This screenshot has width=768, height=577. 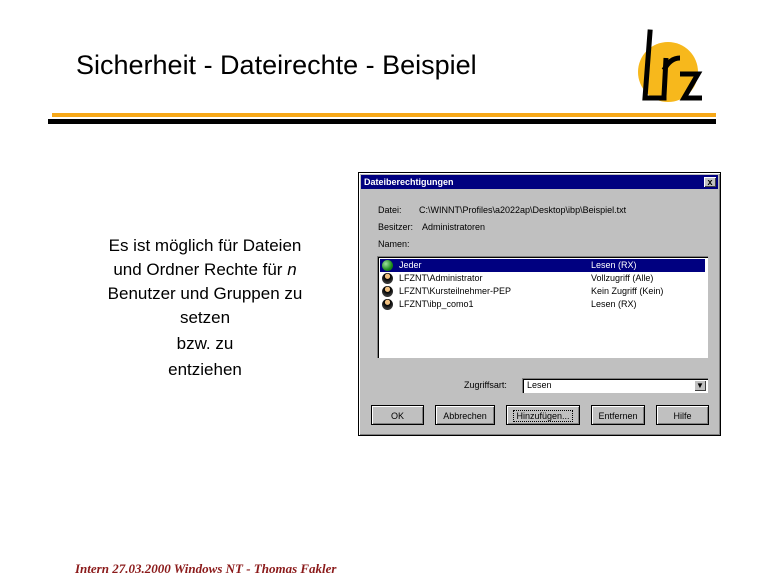 I want to click on cancel-button: Abbrechen, so click(x=465, y=415).